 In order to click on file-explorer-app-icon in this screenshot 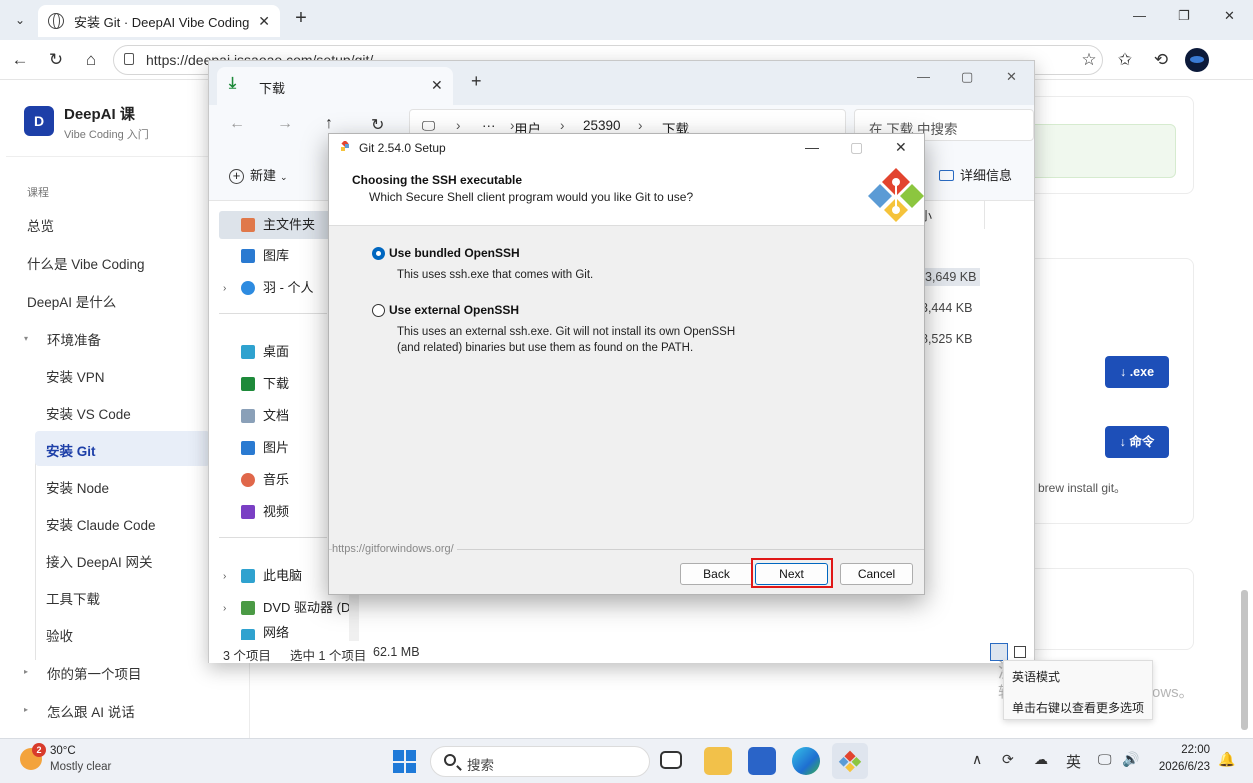, I will do `click(718, 761)`.